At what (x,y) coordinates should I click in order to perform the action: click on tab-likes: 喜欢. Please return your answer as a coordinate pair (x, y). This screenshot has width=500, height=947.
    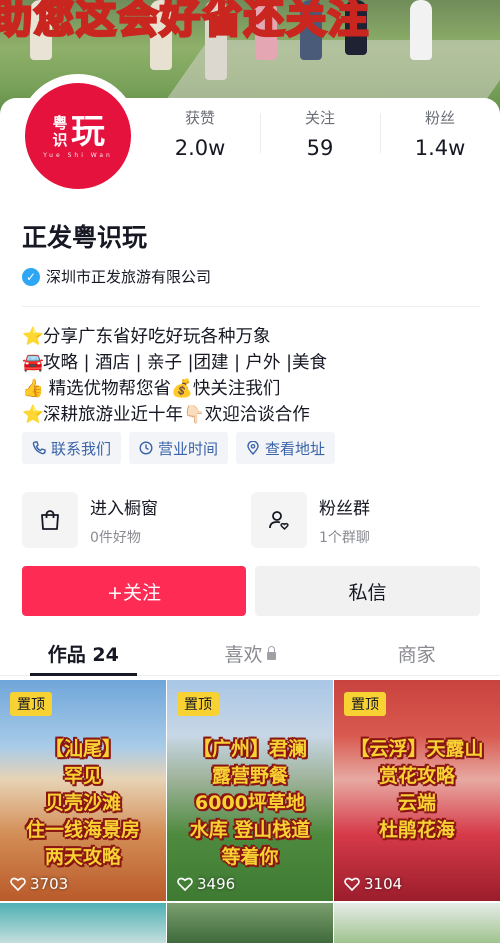
    Looking at the image, I should click on (250, 652).